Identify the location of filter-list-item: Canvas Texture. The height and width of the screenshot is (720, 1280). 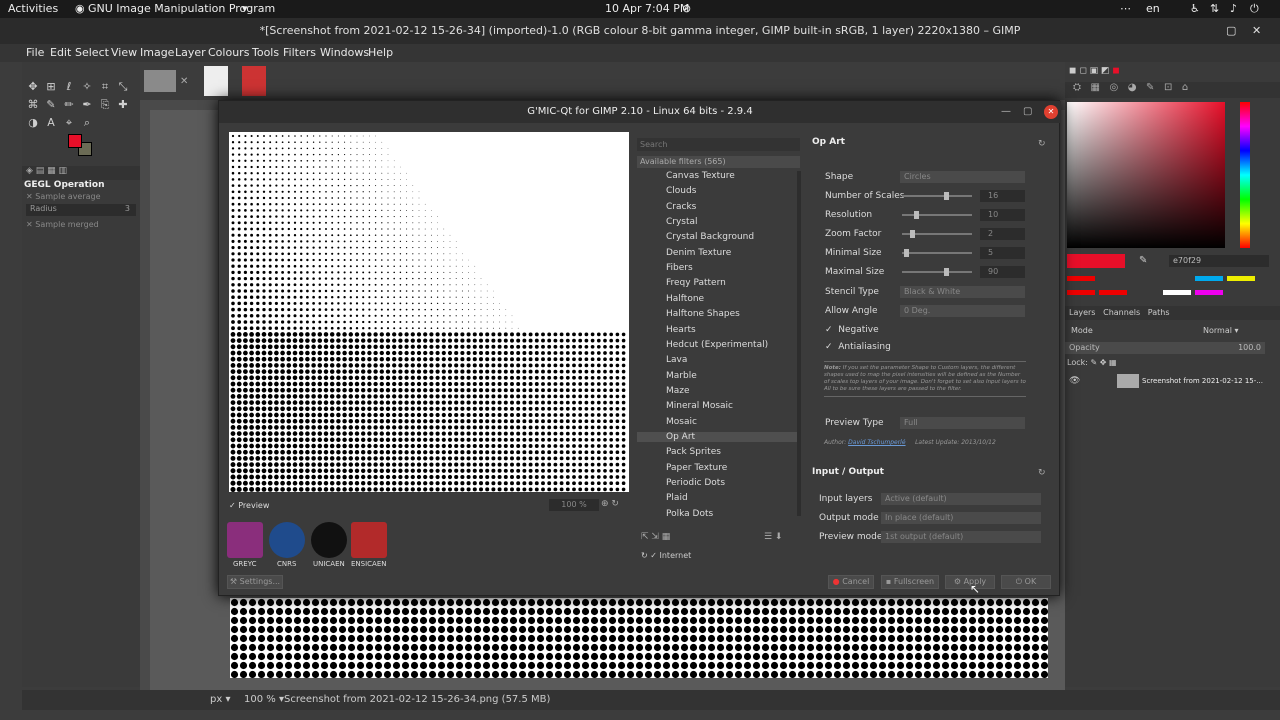
(700, 176).